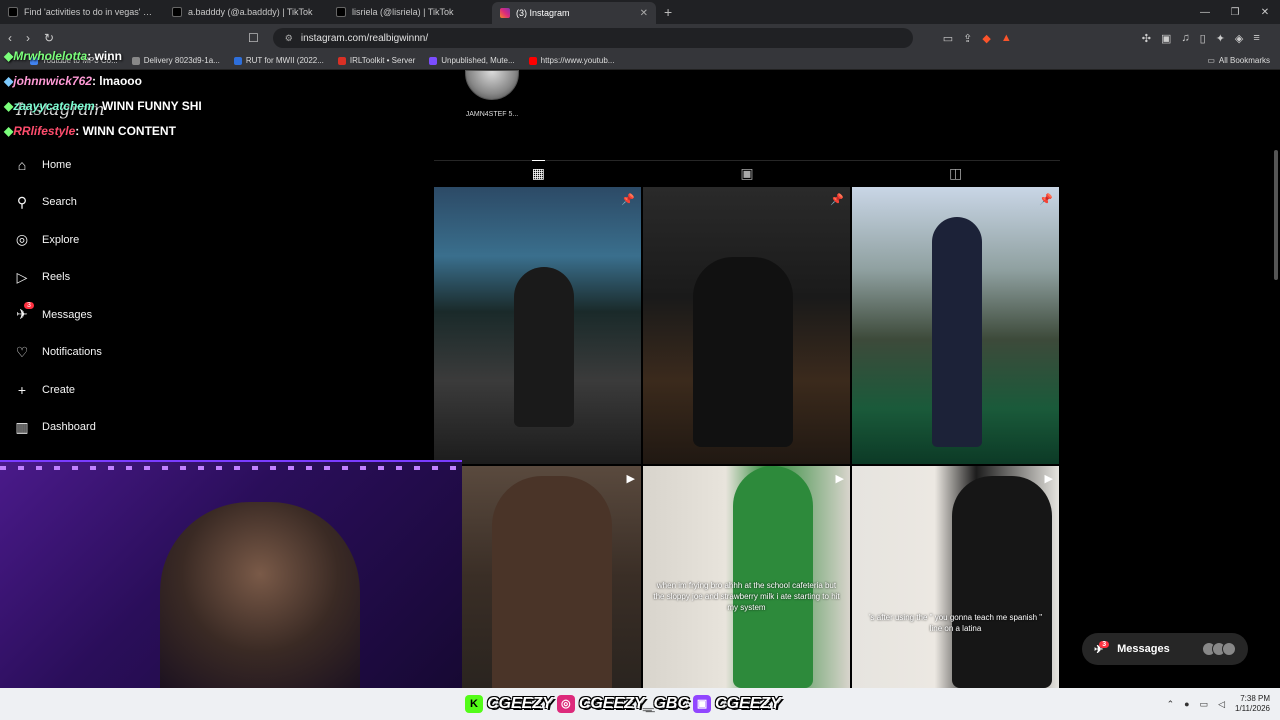 This screenshot has height=720, width=1280. What do you see at coordinates (592, 38) in the screenshot?
I see `url-field: ⚙ instagram.com/realbigwinnn/` at bounding box center [592, 38].